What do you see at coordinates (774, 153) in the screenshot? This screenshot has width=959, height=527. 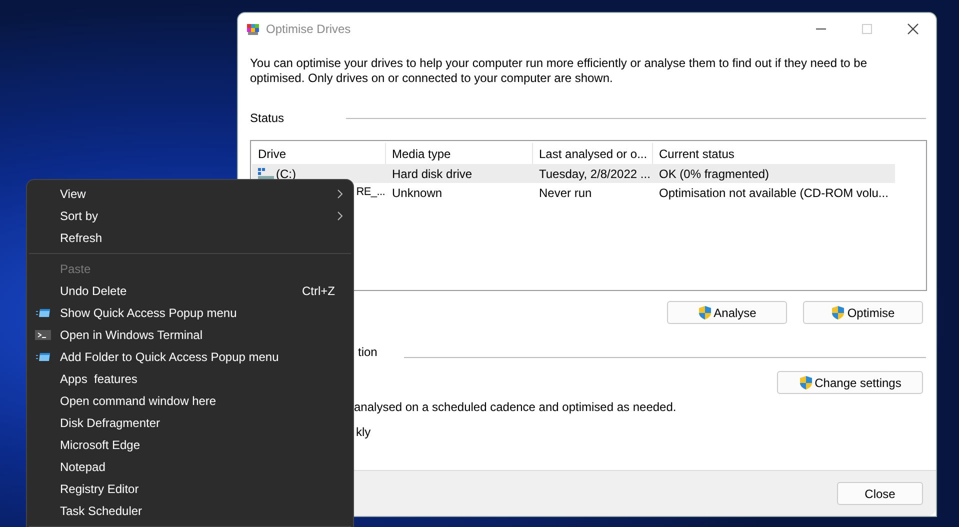 I see `column-header: Current status` at bounding box center [774, 153].